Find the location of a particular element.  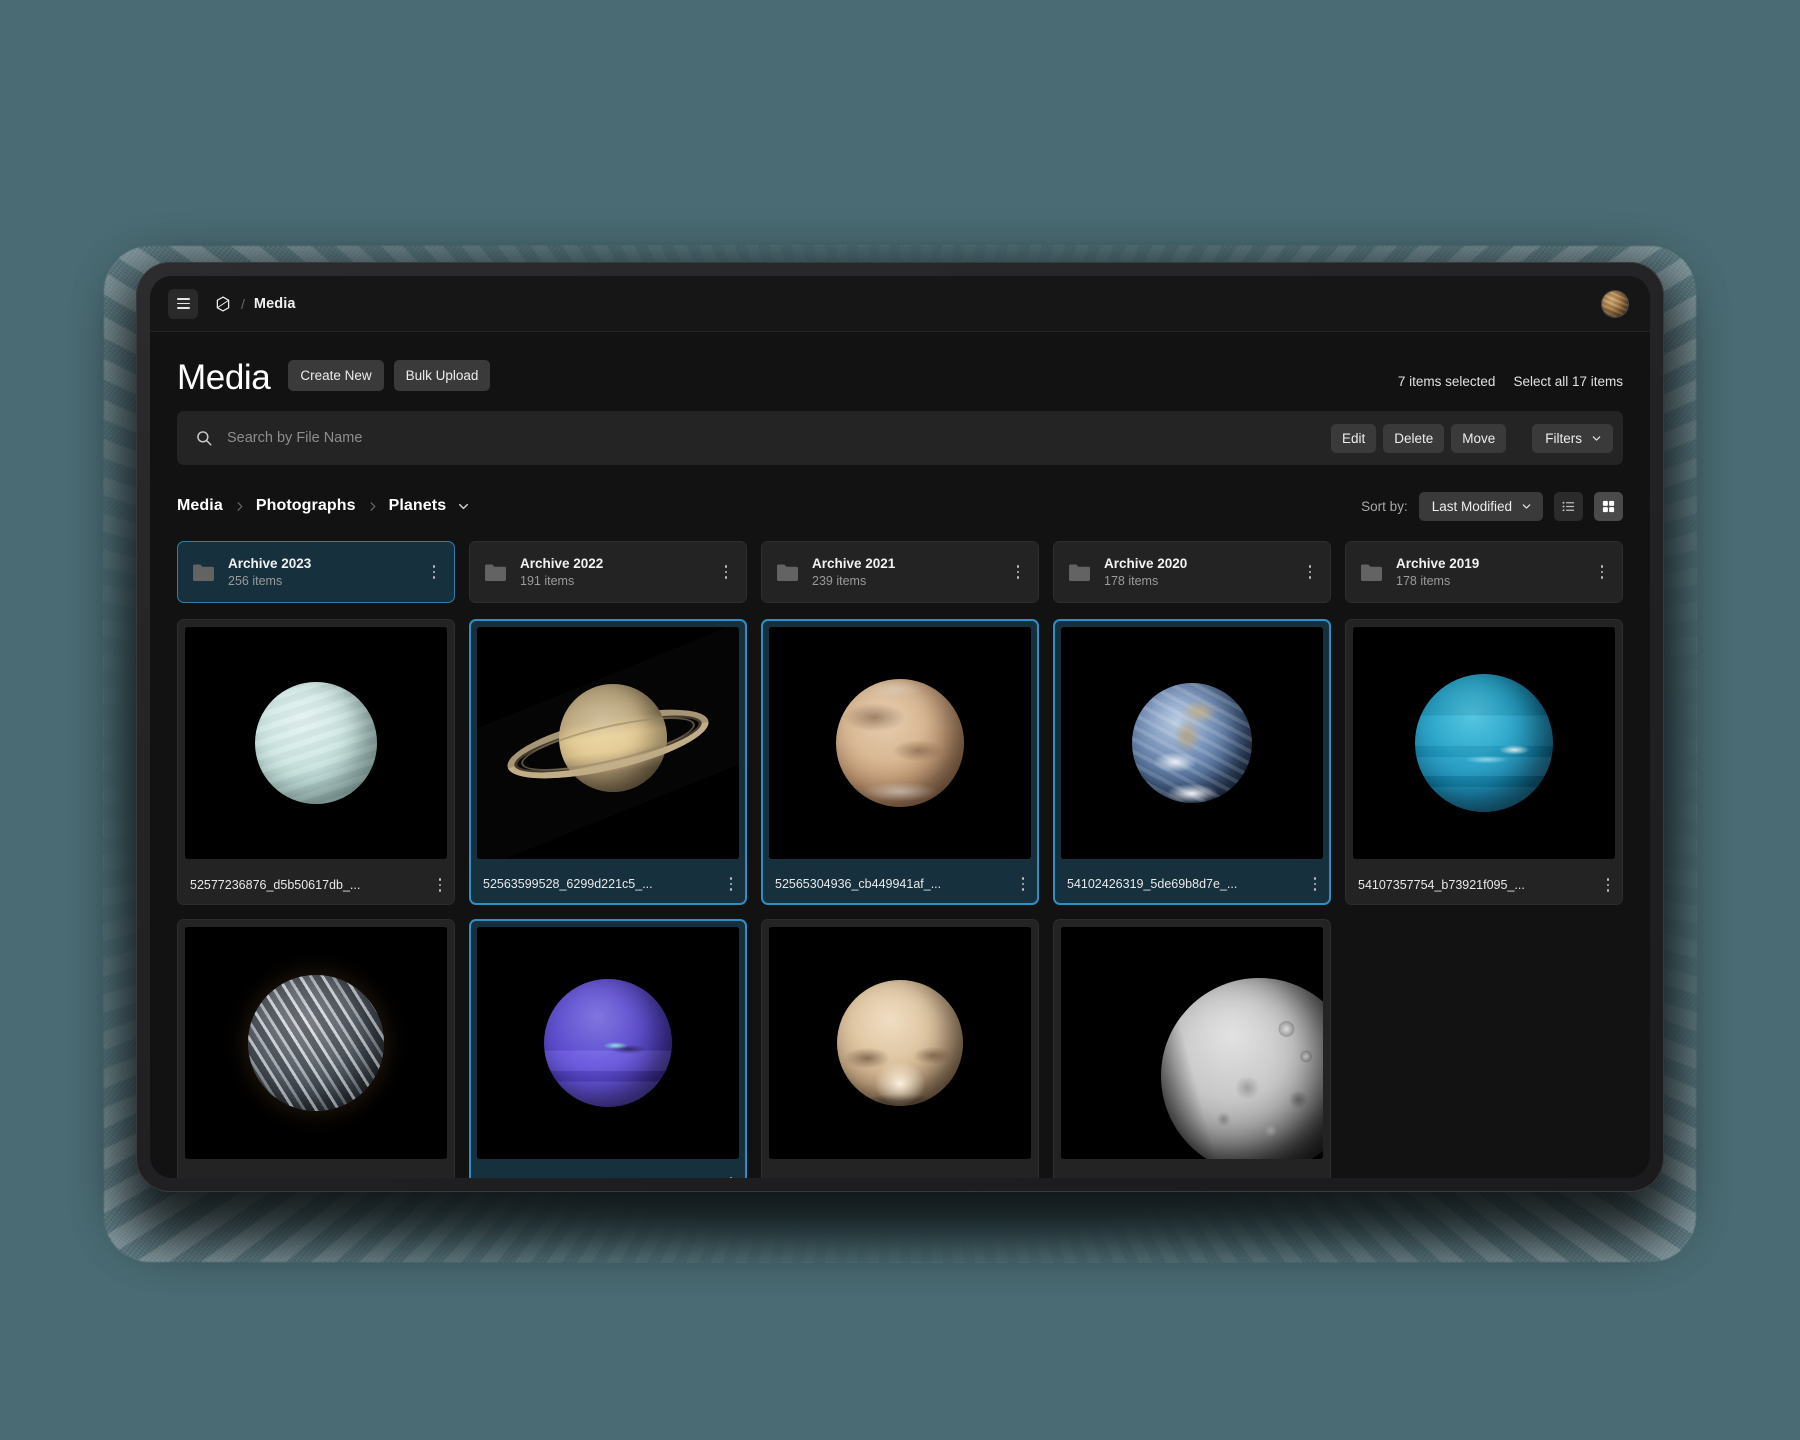

media-tile-neptune-violet is located at coordinates (608, 1048).